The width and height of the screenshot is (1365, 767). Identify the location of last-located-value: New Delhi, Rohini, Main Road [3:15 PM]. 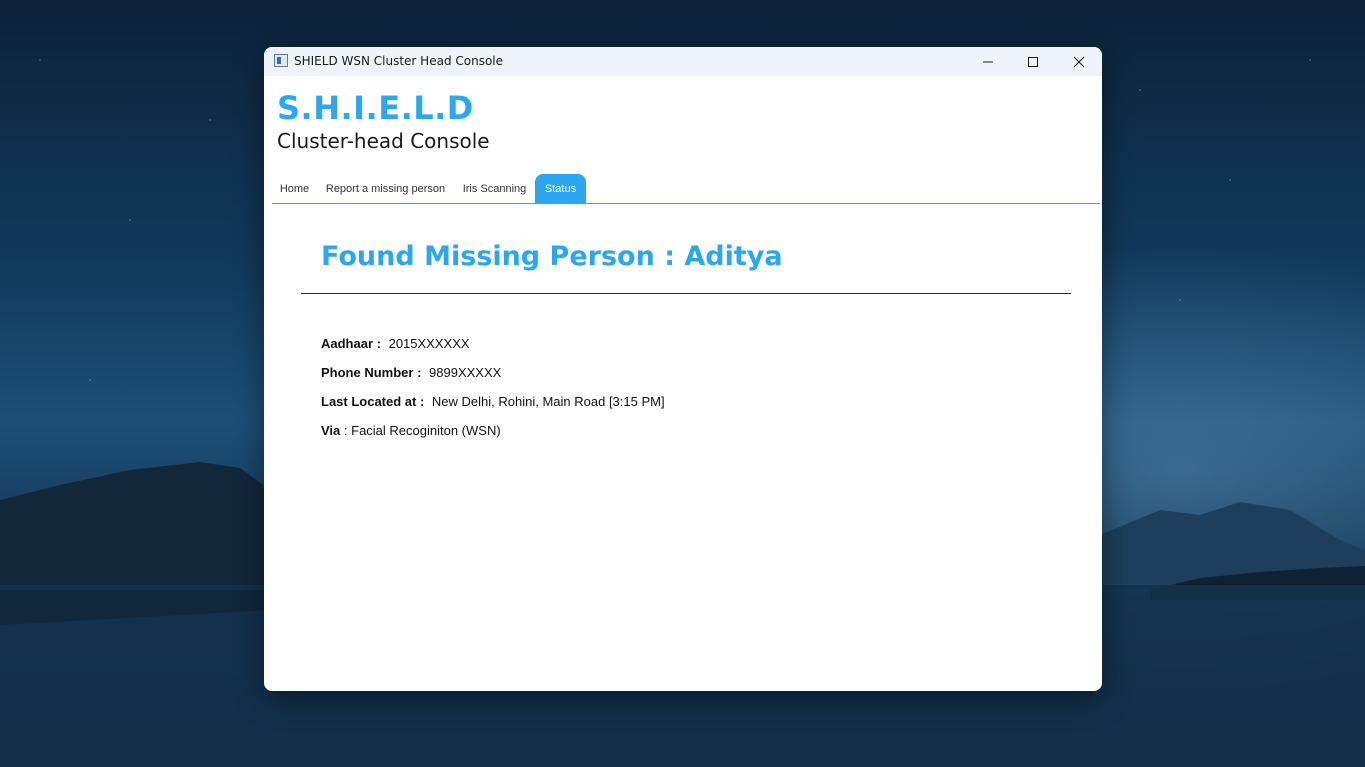
(548, 401).